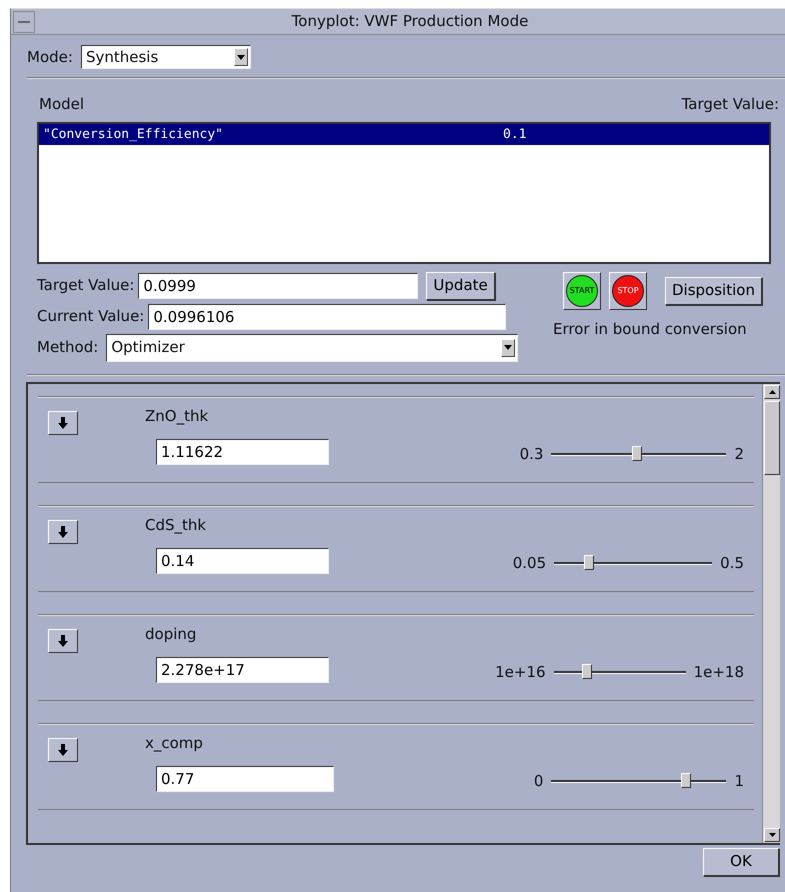  I want to click on slider-max: 1, so click(739, 781).